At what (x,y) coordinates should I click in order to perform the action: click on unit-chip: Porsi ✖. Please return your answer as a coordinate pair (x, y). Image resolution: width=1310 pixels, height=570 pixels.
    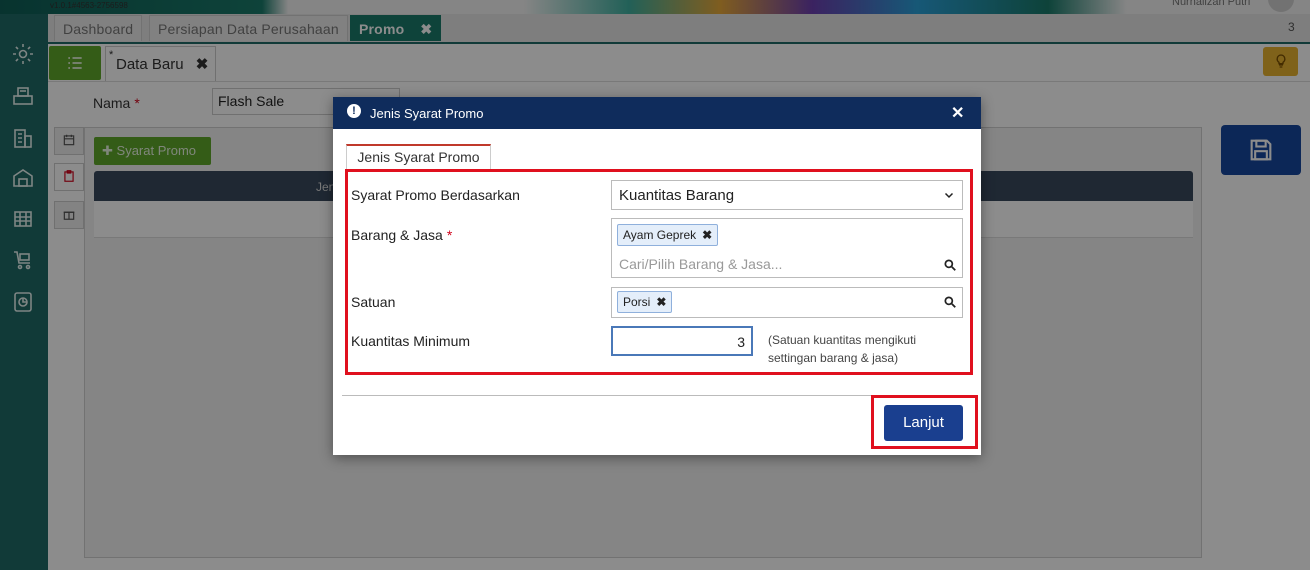
    Looking at the image, I should click on (645, 302).